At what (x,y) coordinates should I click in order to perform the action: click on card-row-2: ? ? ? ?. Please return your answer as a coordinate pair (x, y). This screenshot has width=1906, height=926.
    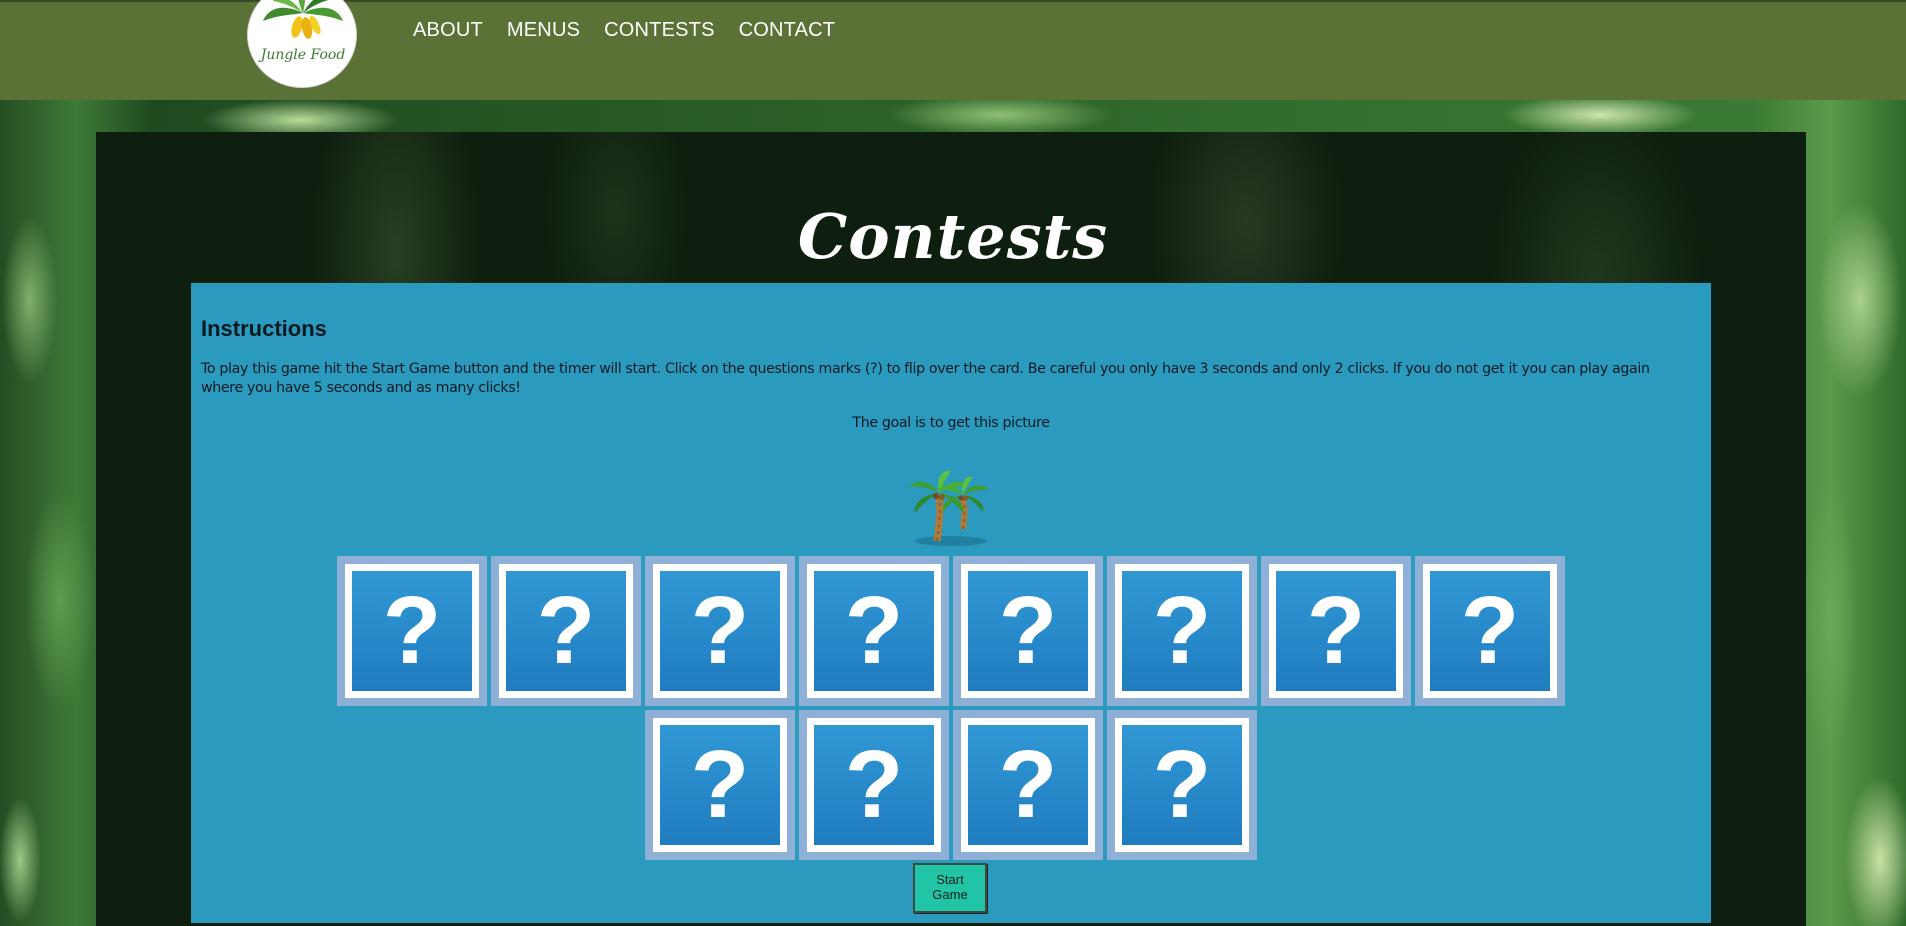
    Looking at the image, I should click on (951, 785).